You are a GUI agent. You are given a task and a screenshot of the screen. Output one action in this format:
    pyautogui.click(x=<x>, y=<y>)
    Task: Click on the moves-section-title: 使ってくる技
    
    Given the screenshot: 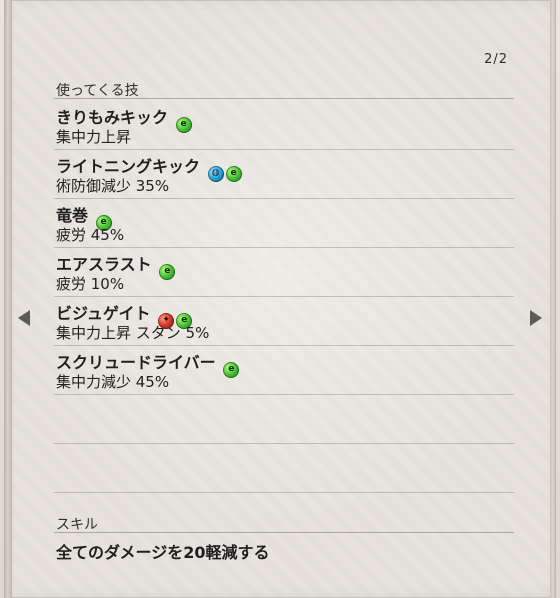 What is the action you would take?
    pyautogui.click(x=97, y=91)
    